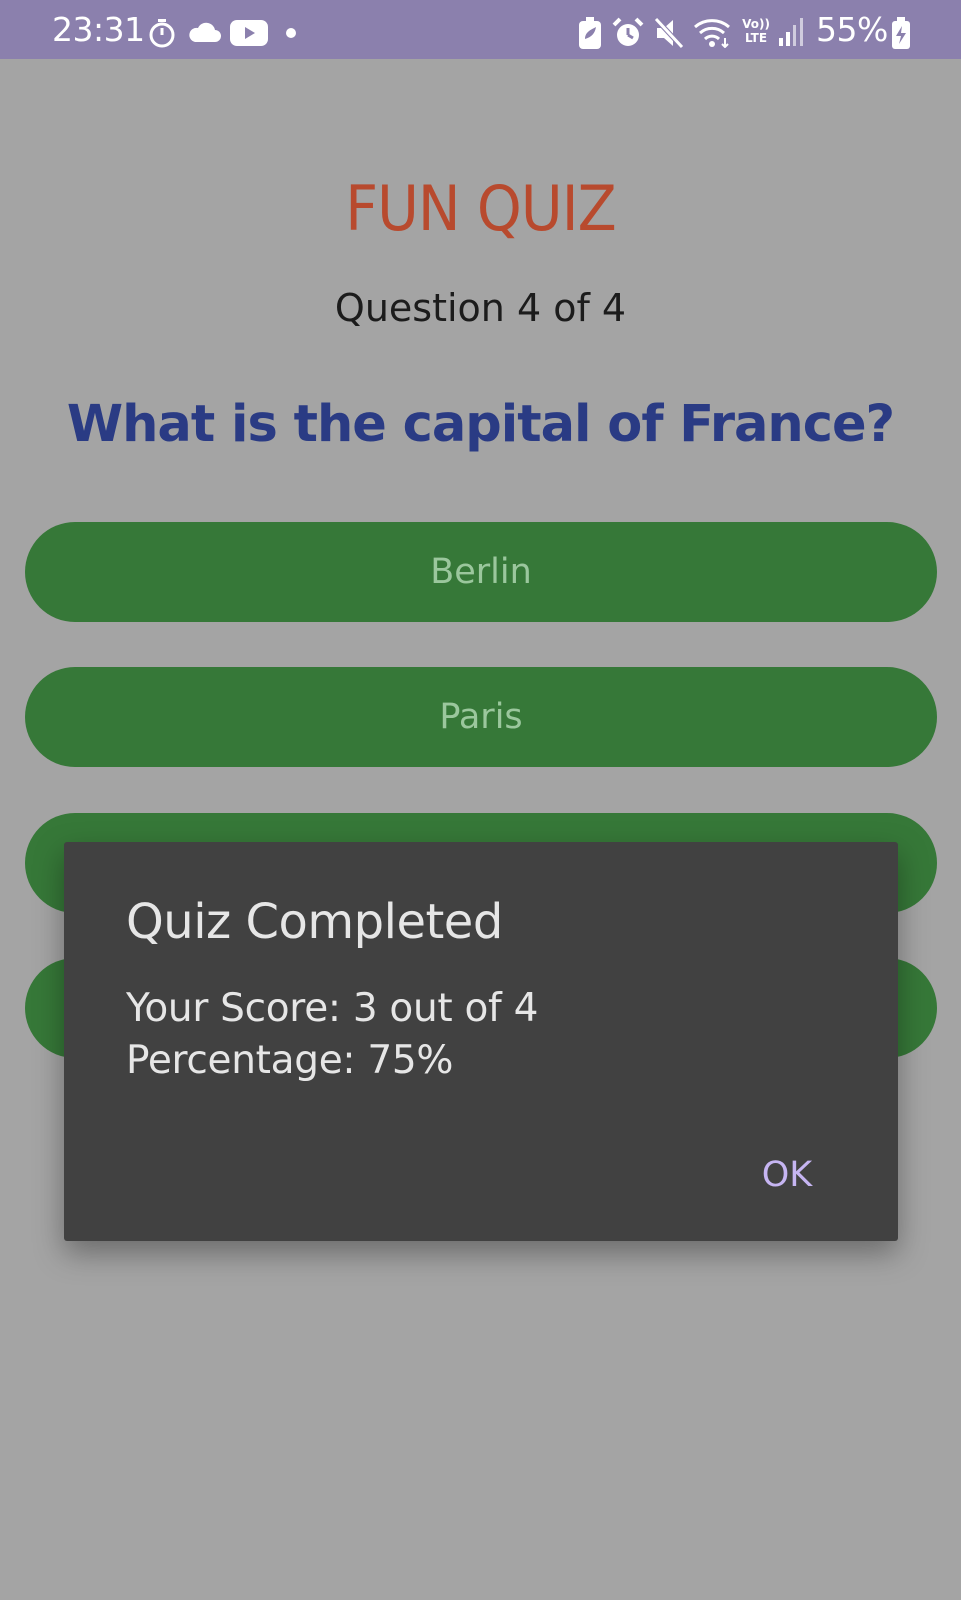  Describe the element at coordinates (590, 33) in the screenshot. I see `battery-saver-icon` at that location.